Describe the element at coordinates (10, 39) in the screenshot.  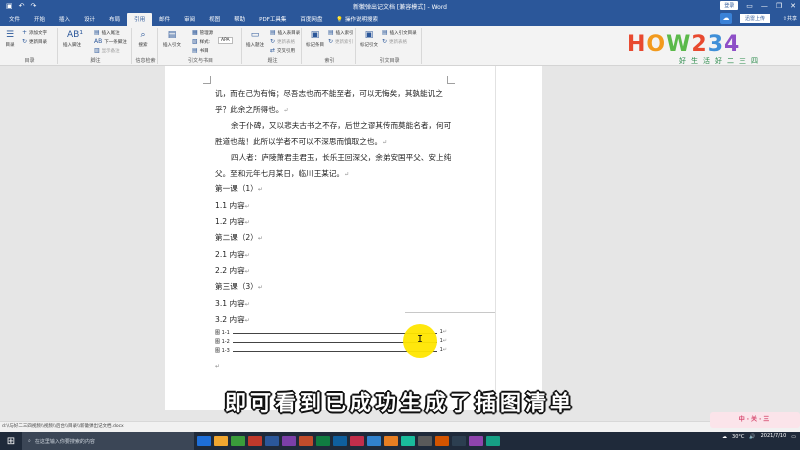
I see `toc-button: ☰ 目录` at that location.